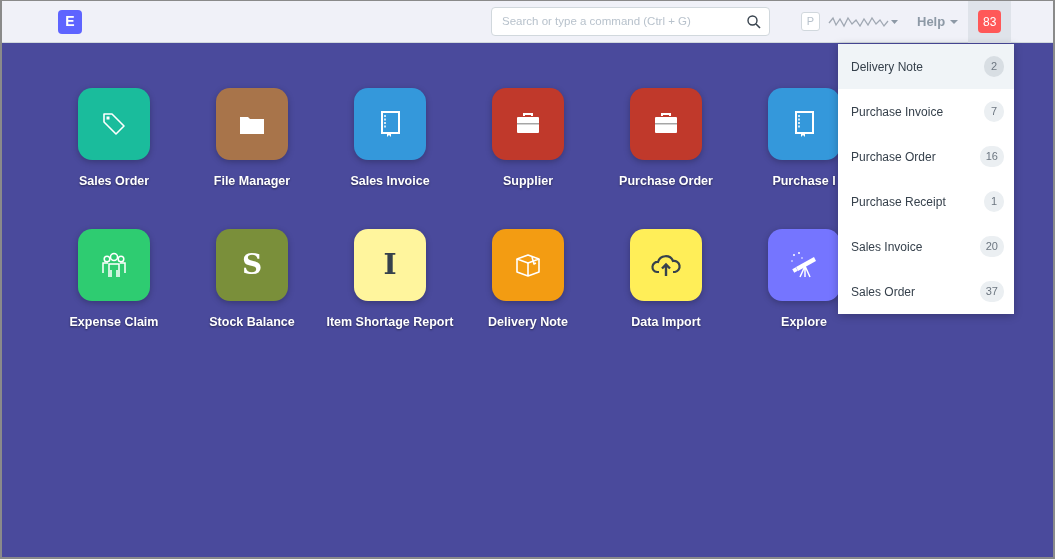 This screenshot has width=1055, height=559. I want to click on app-logo: E, so click(70, 21).